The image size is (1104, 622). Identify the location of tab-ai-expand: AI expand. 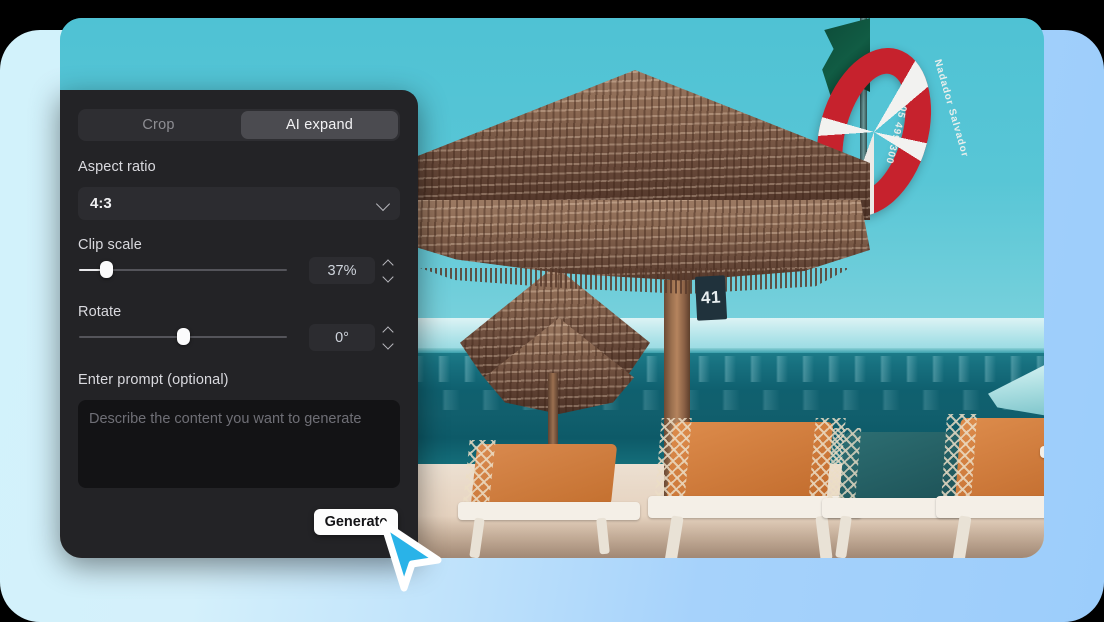
(319, 125).